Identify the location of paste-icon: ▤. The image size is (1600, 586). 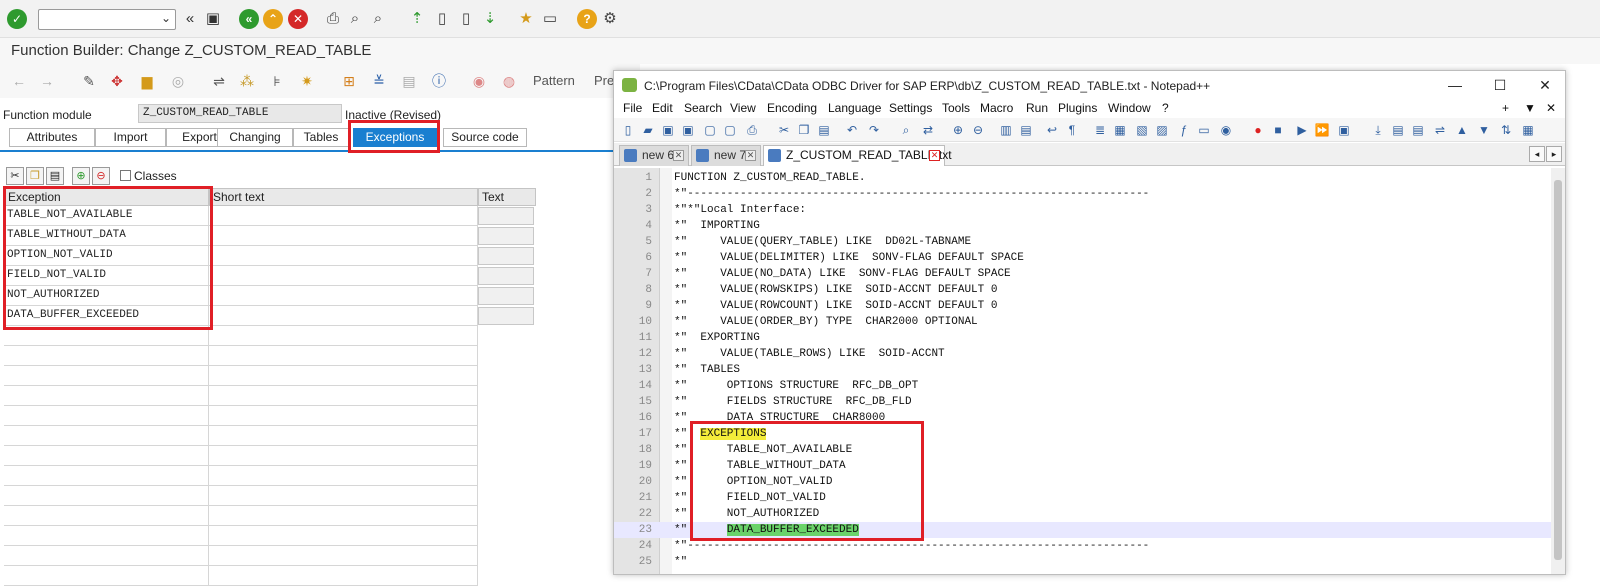
(824, 130).